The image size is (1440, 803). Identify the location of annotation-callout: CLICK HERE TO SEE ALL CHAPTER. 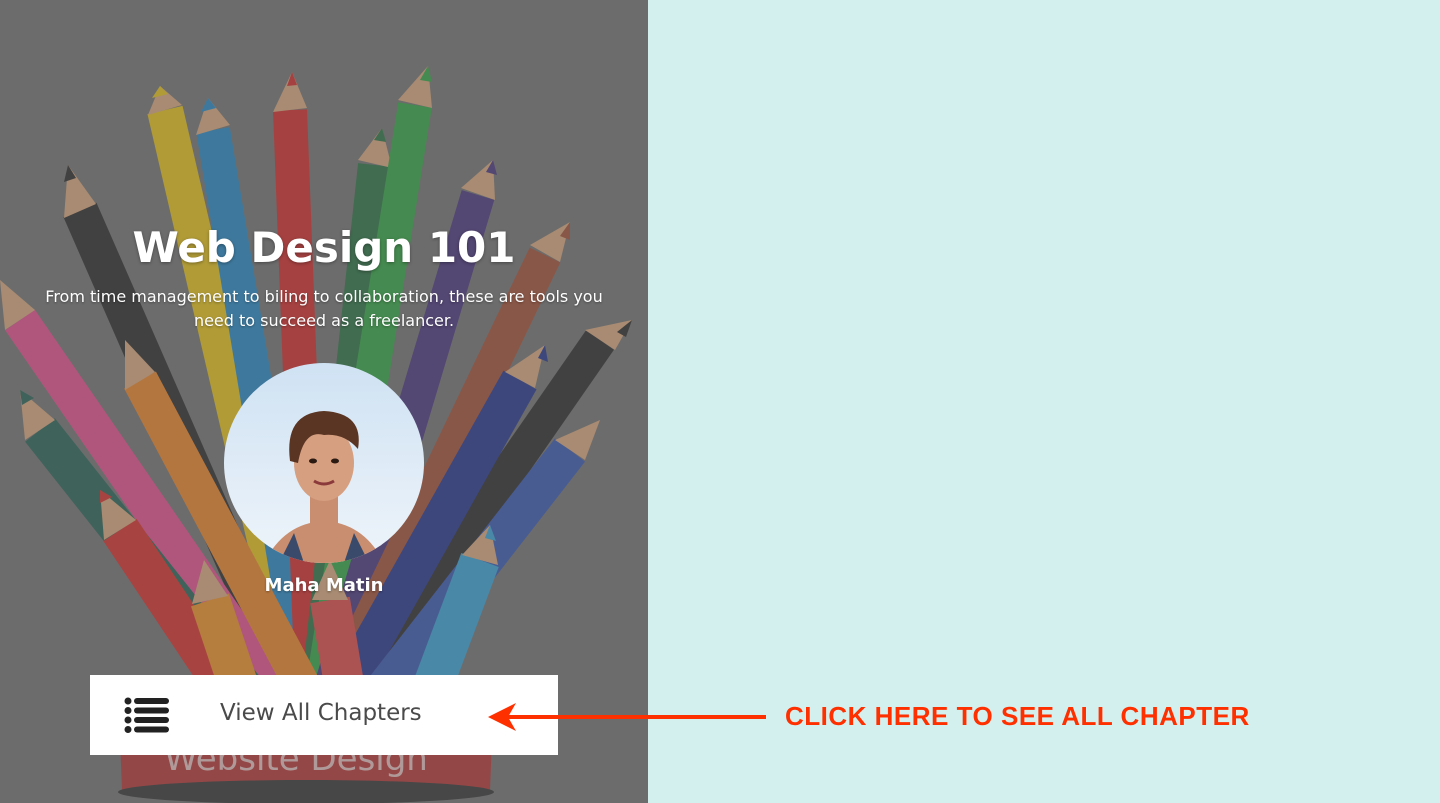
(1017, 716).